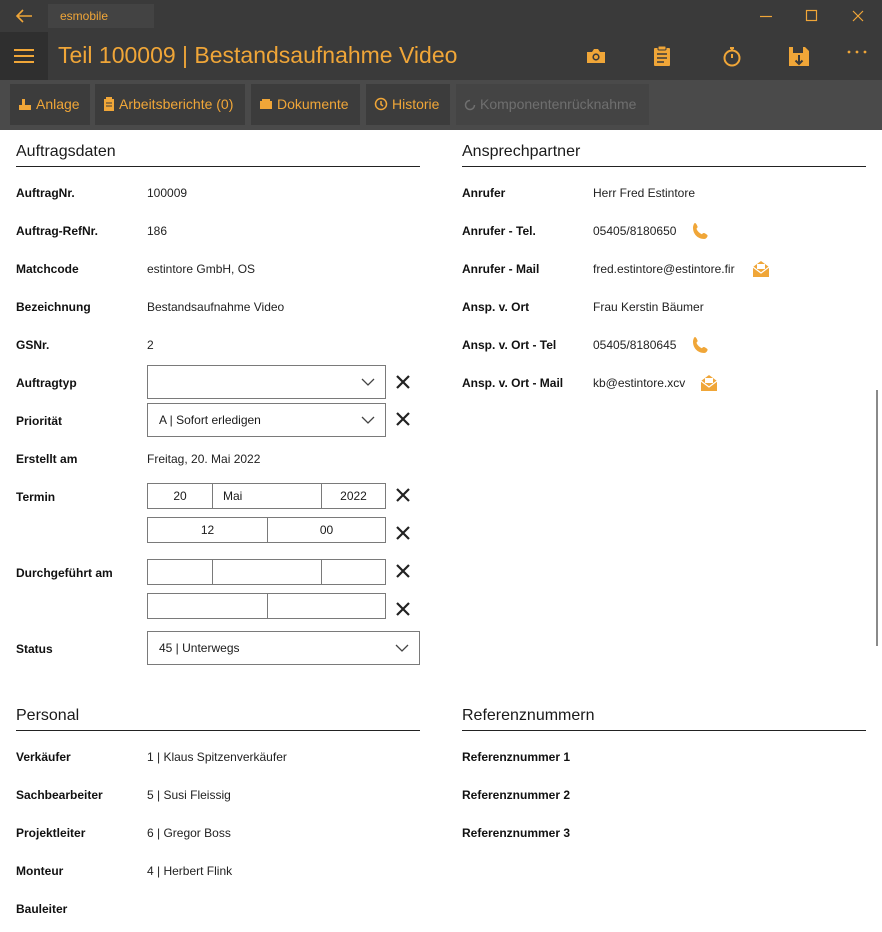 The width and height of the screenshot is (882, 932). Describe the element at coordinates (216, 307) in the screenshot. I see `bezeichnung-value: Bestandsaufnahme Video` at that location.